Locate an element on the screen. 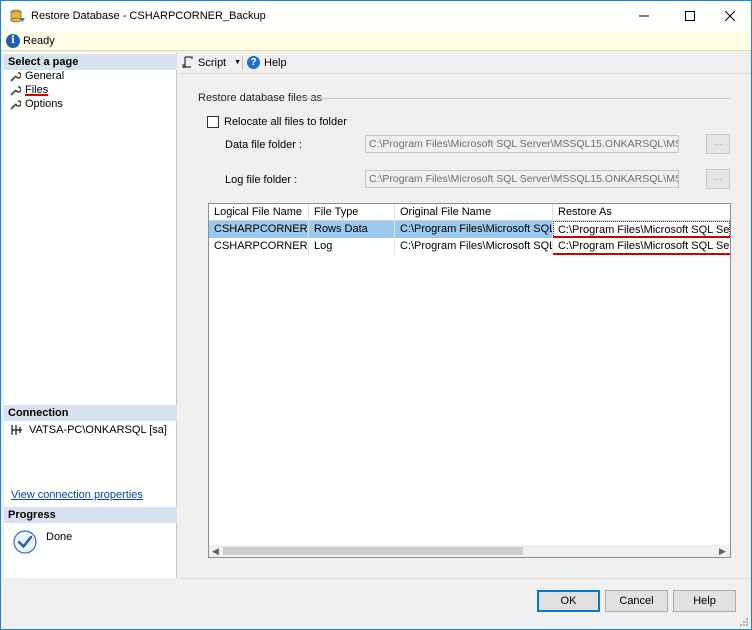 Image resolution: width=752 pixels, height=630 pixels. page-item-general: General is located at coordinates (37, 76).